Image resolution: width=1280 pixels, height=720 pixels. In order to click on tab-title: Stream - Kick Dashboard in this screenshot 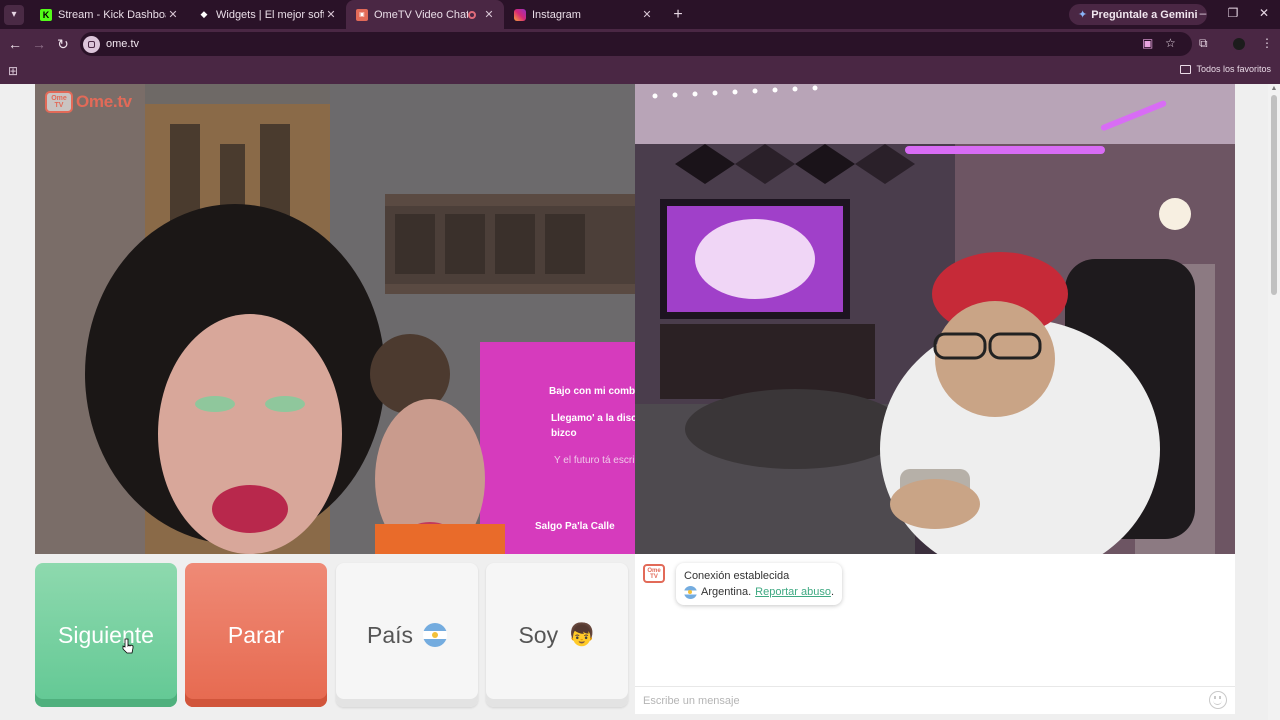, I will do `click(112, 14)`.